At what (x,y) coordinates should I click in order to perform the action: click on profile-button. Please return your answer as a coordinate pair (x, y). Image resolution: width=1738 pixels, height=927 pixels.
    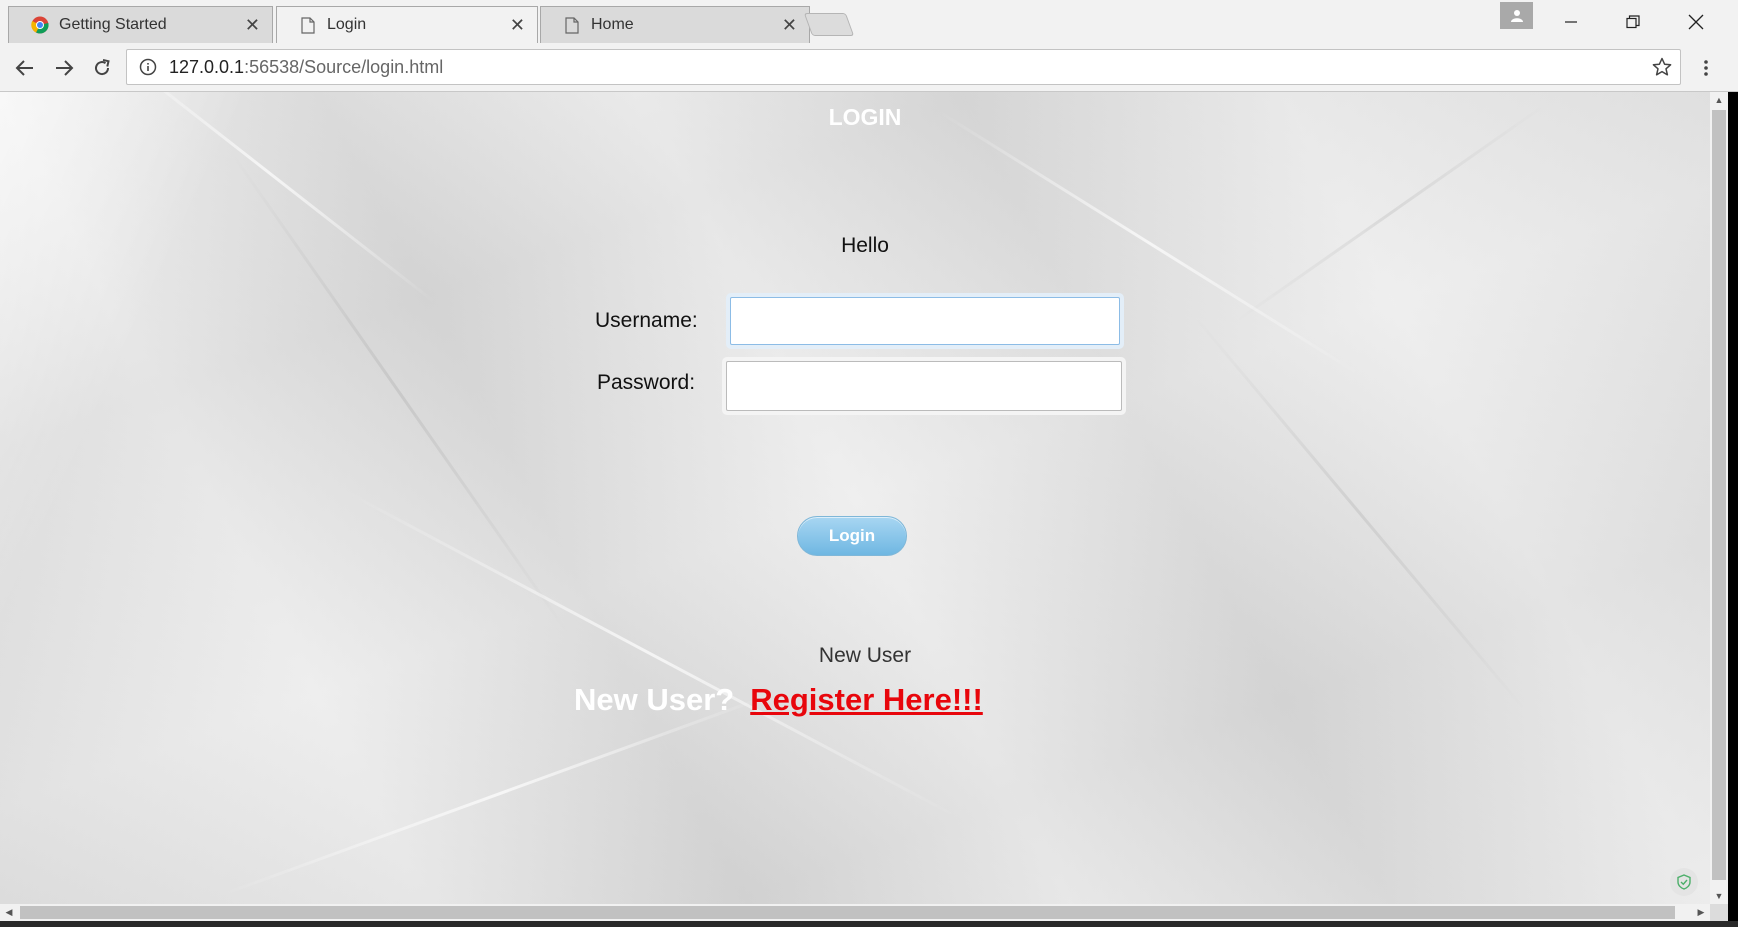
    Looking at the image, I should click on (1516, 15).